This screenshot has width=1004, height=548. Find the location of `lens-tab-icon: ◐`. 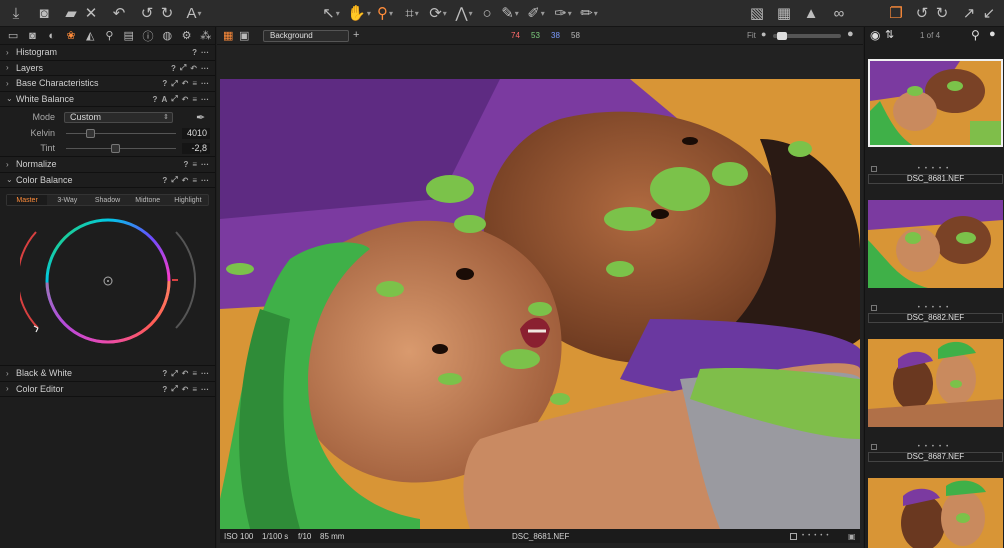

lens-tab-icon: ◐ is located at coordinates (52, 36).